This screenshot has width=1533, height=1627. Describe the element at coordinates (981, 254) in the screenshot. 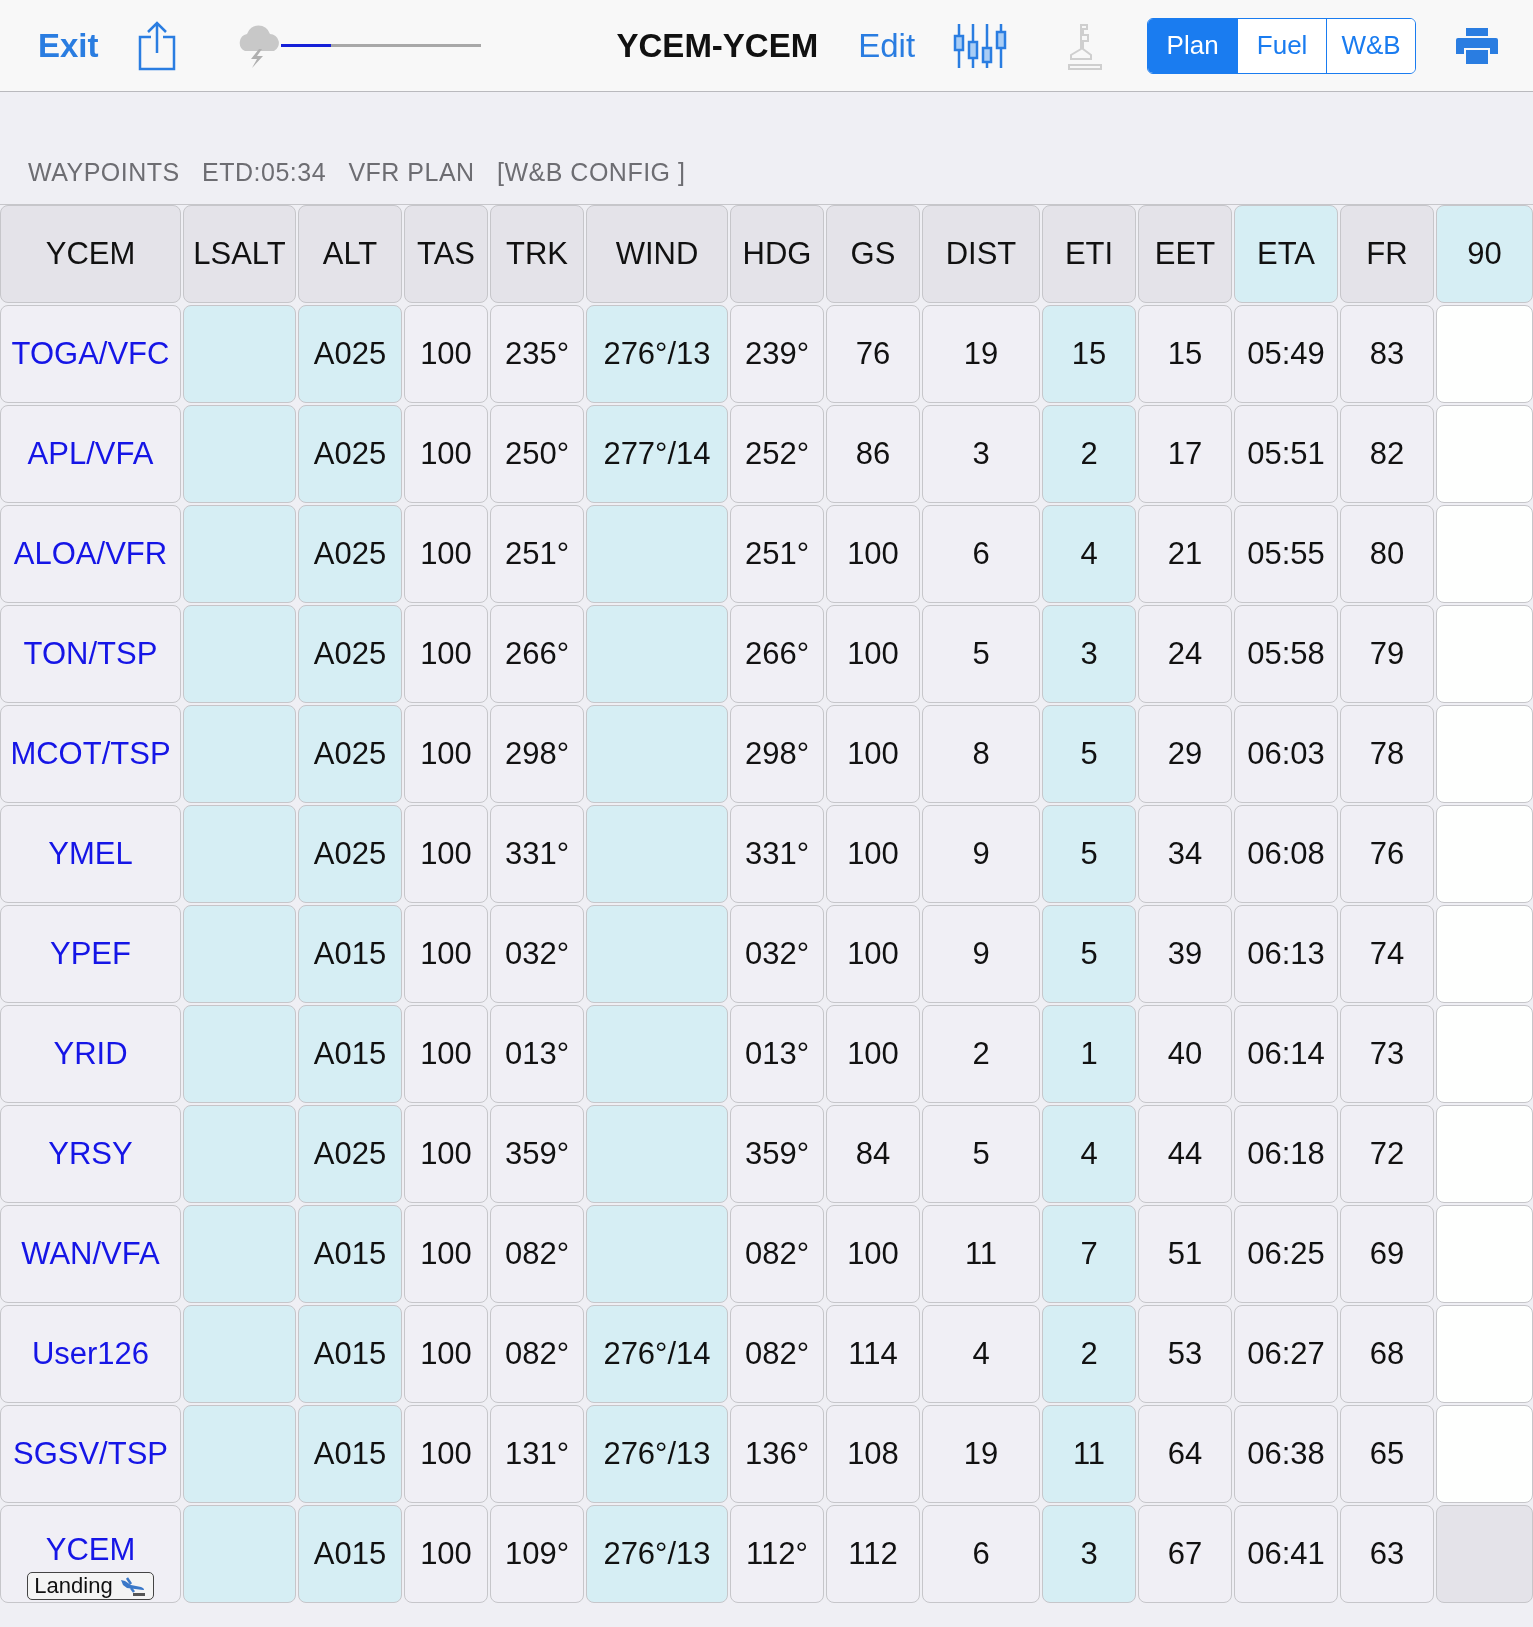

I see `column-header: DIST` at that location.